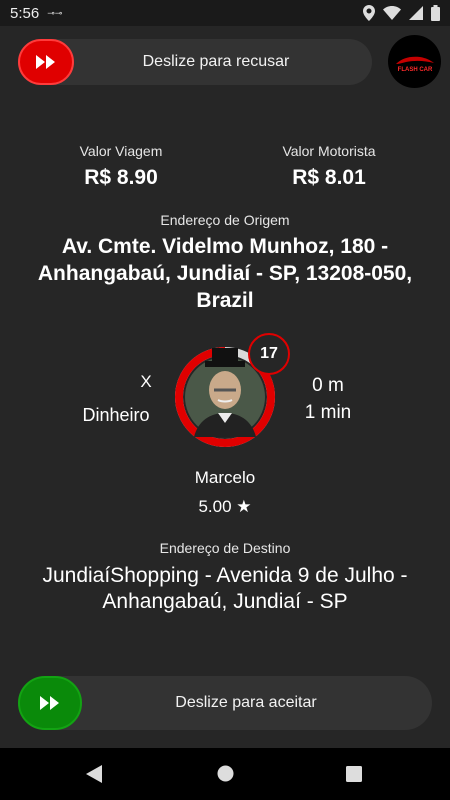  What do you see at coordinates (94, 774) in the screenshot?
I see `back-icon` at bounding box center [94, 774].